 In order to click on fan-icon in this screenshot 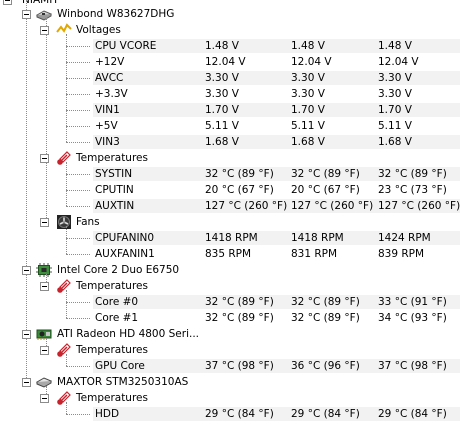, I will do `click(64, 222)`.